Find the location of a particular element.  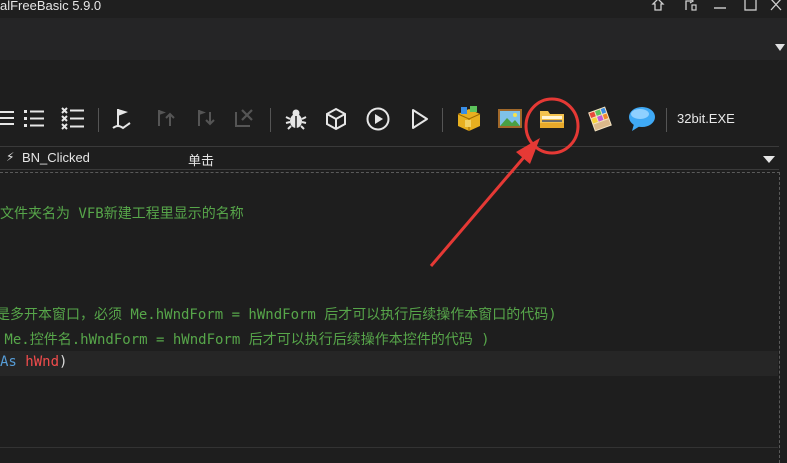

folder-icon is located at coordinates (552, 119).